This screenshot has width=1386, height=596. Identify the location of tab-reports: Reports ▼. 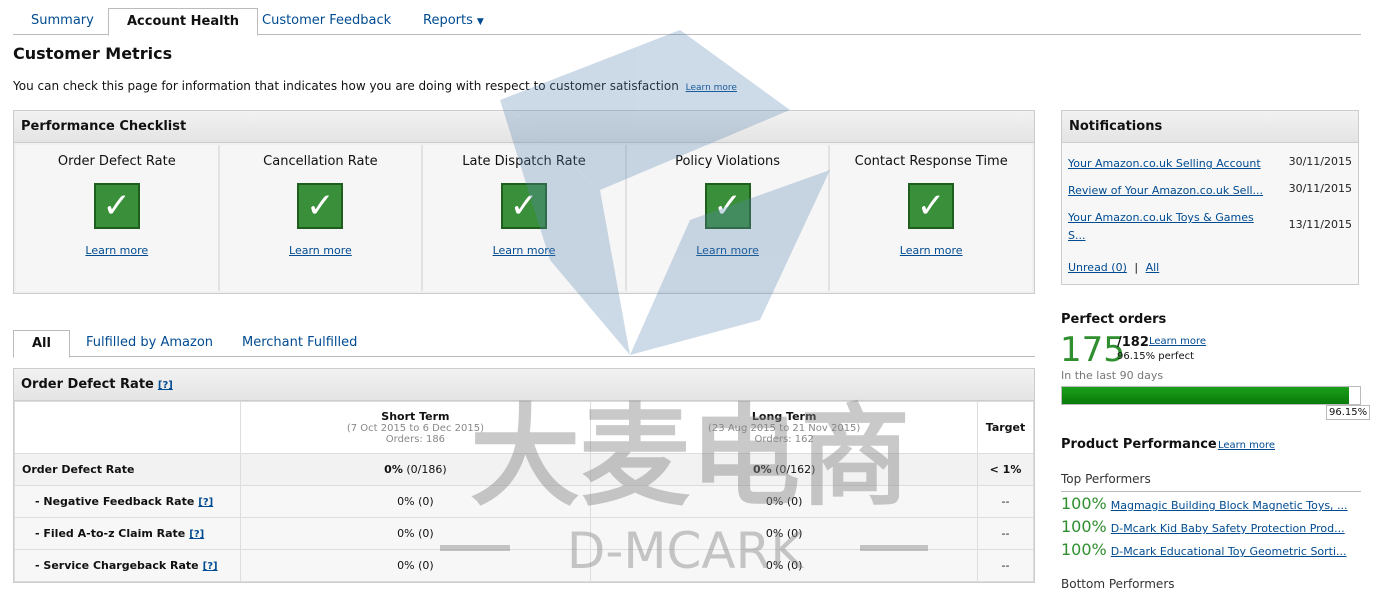
(453, 21).